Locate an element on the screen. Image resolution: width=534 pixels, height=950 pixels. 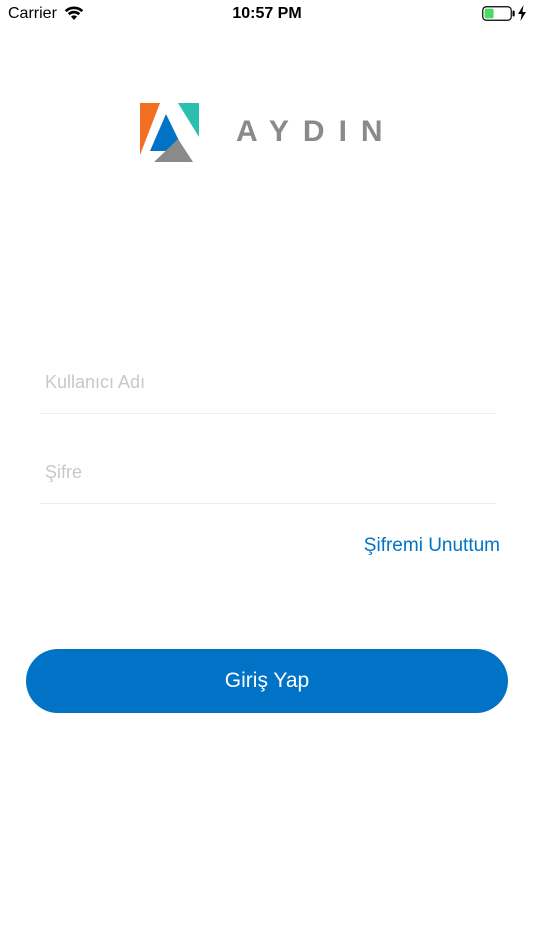
status-time: 10:57 PM is located at coordinates (267, 13).